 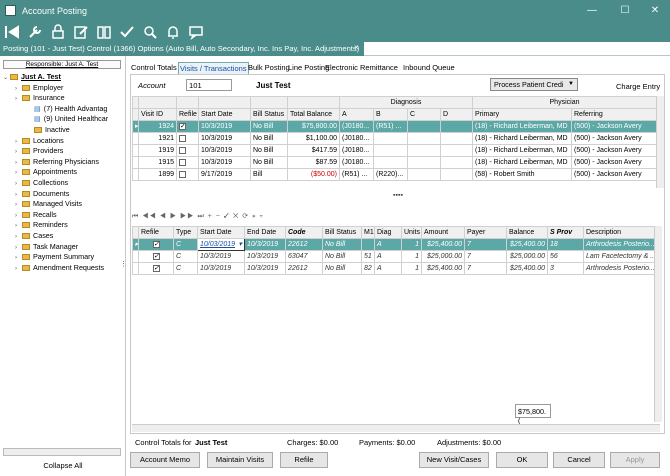 What do you see at coordinates (12, 32) in the screenshot?
I see `back-icon` at bounding box center [12, 32].